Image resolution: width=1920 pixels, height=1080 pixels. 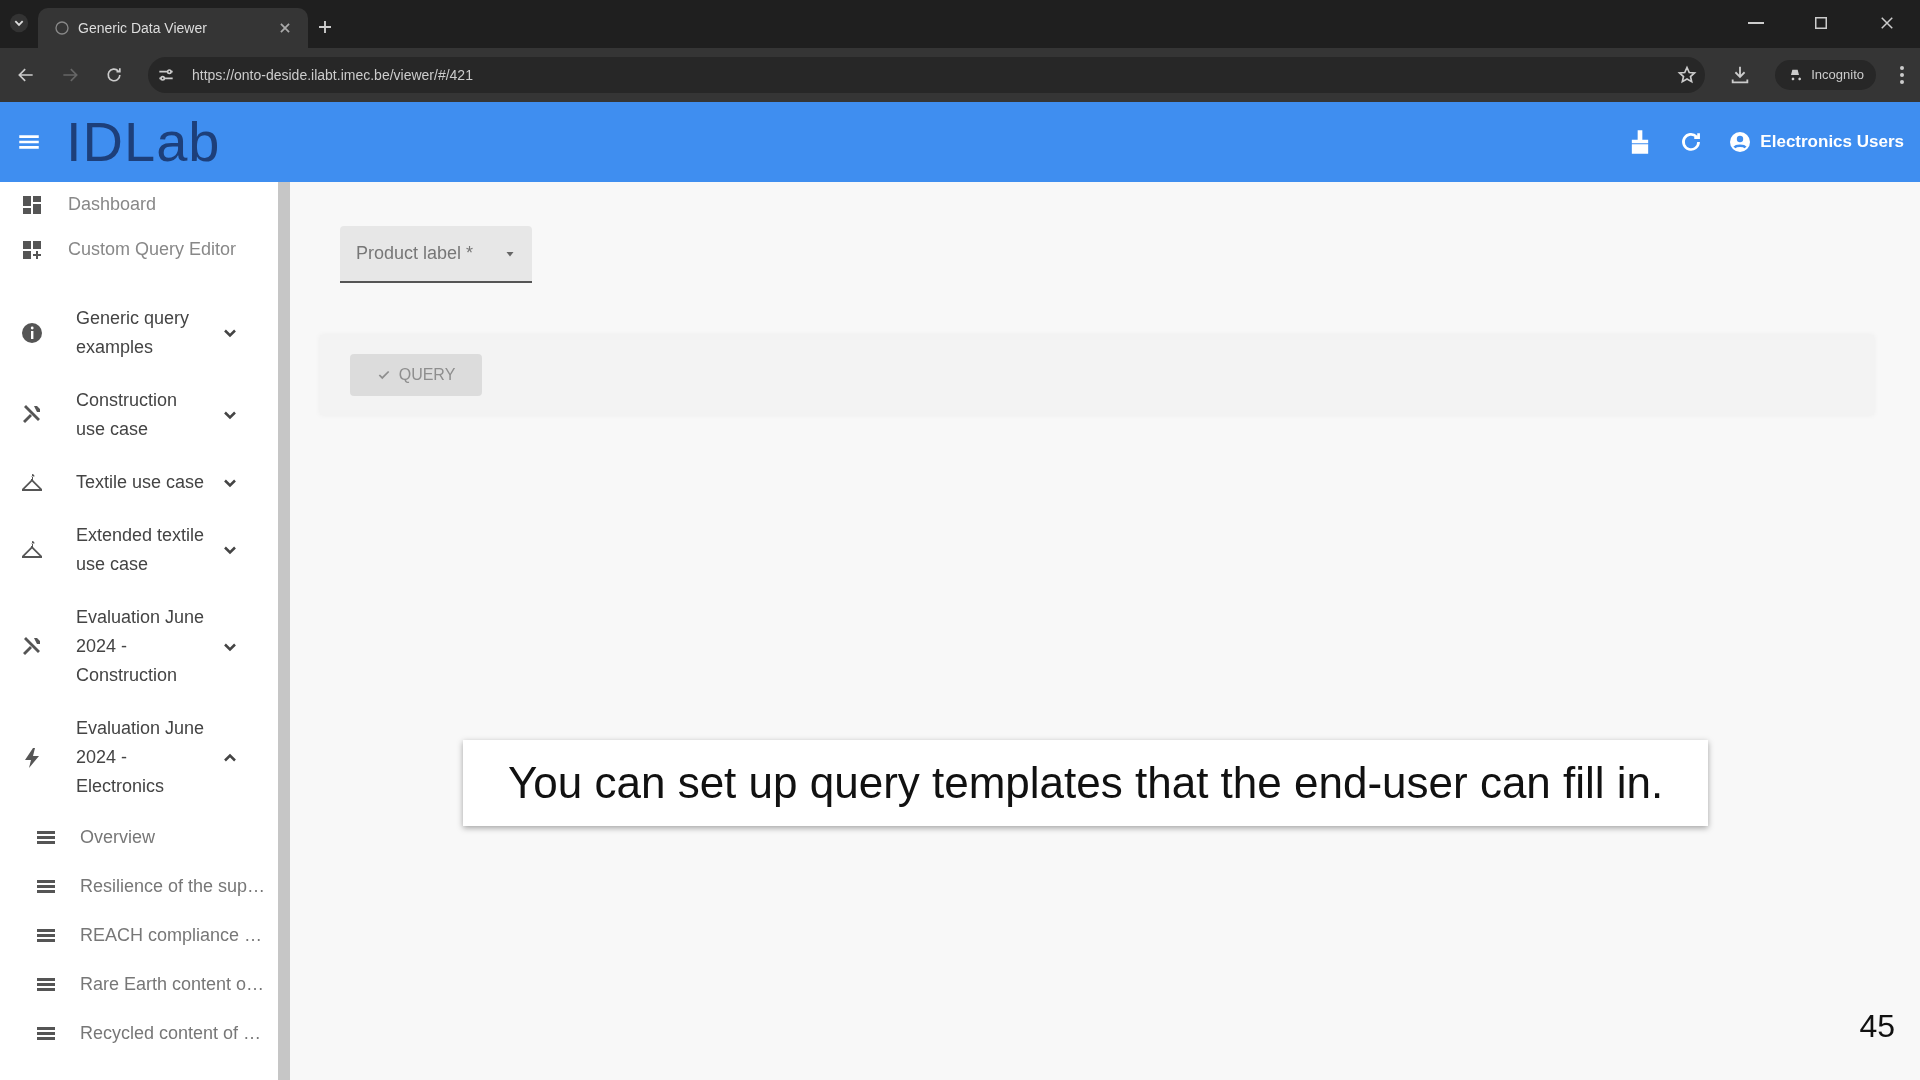 I want to click on sidebar-item: Dashboard, so click(x=139, y=204).